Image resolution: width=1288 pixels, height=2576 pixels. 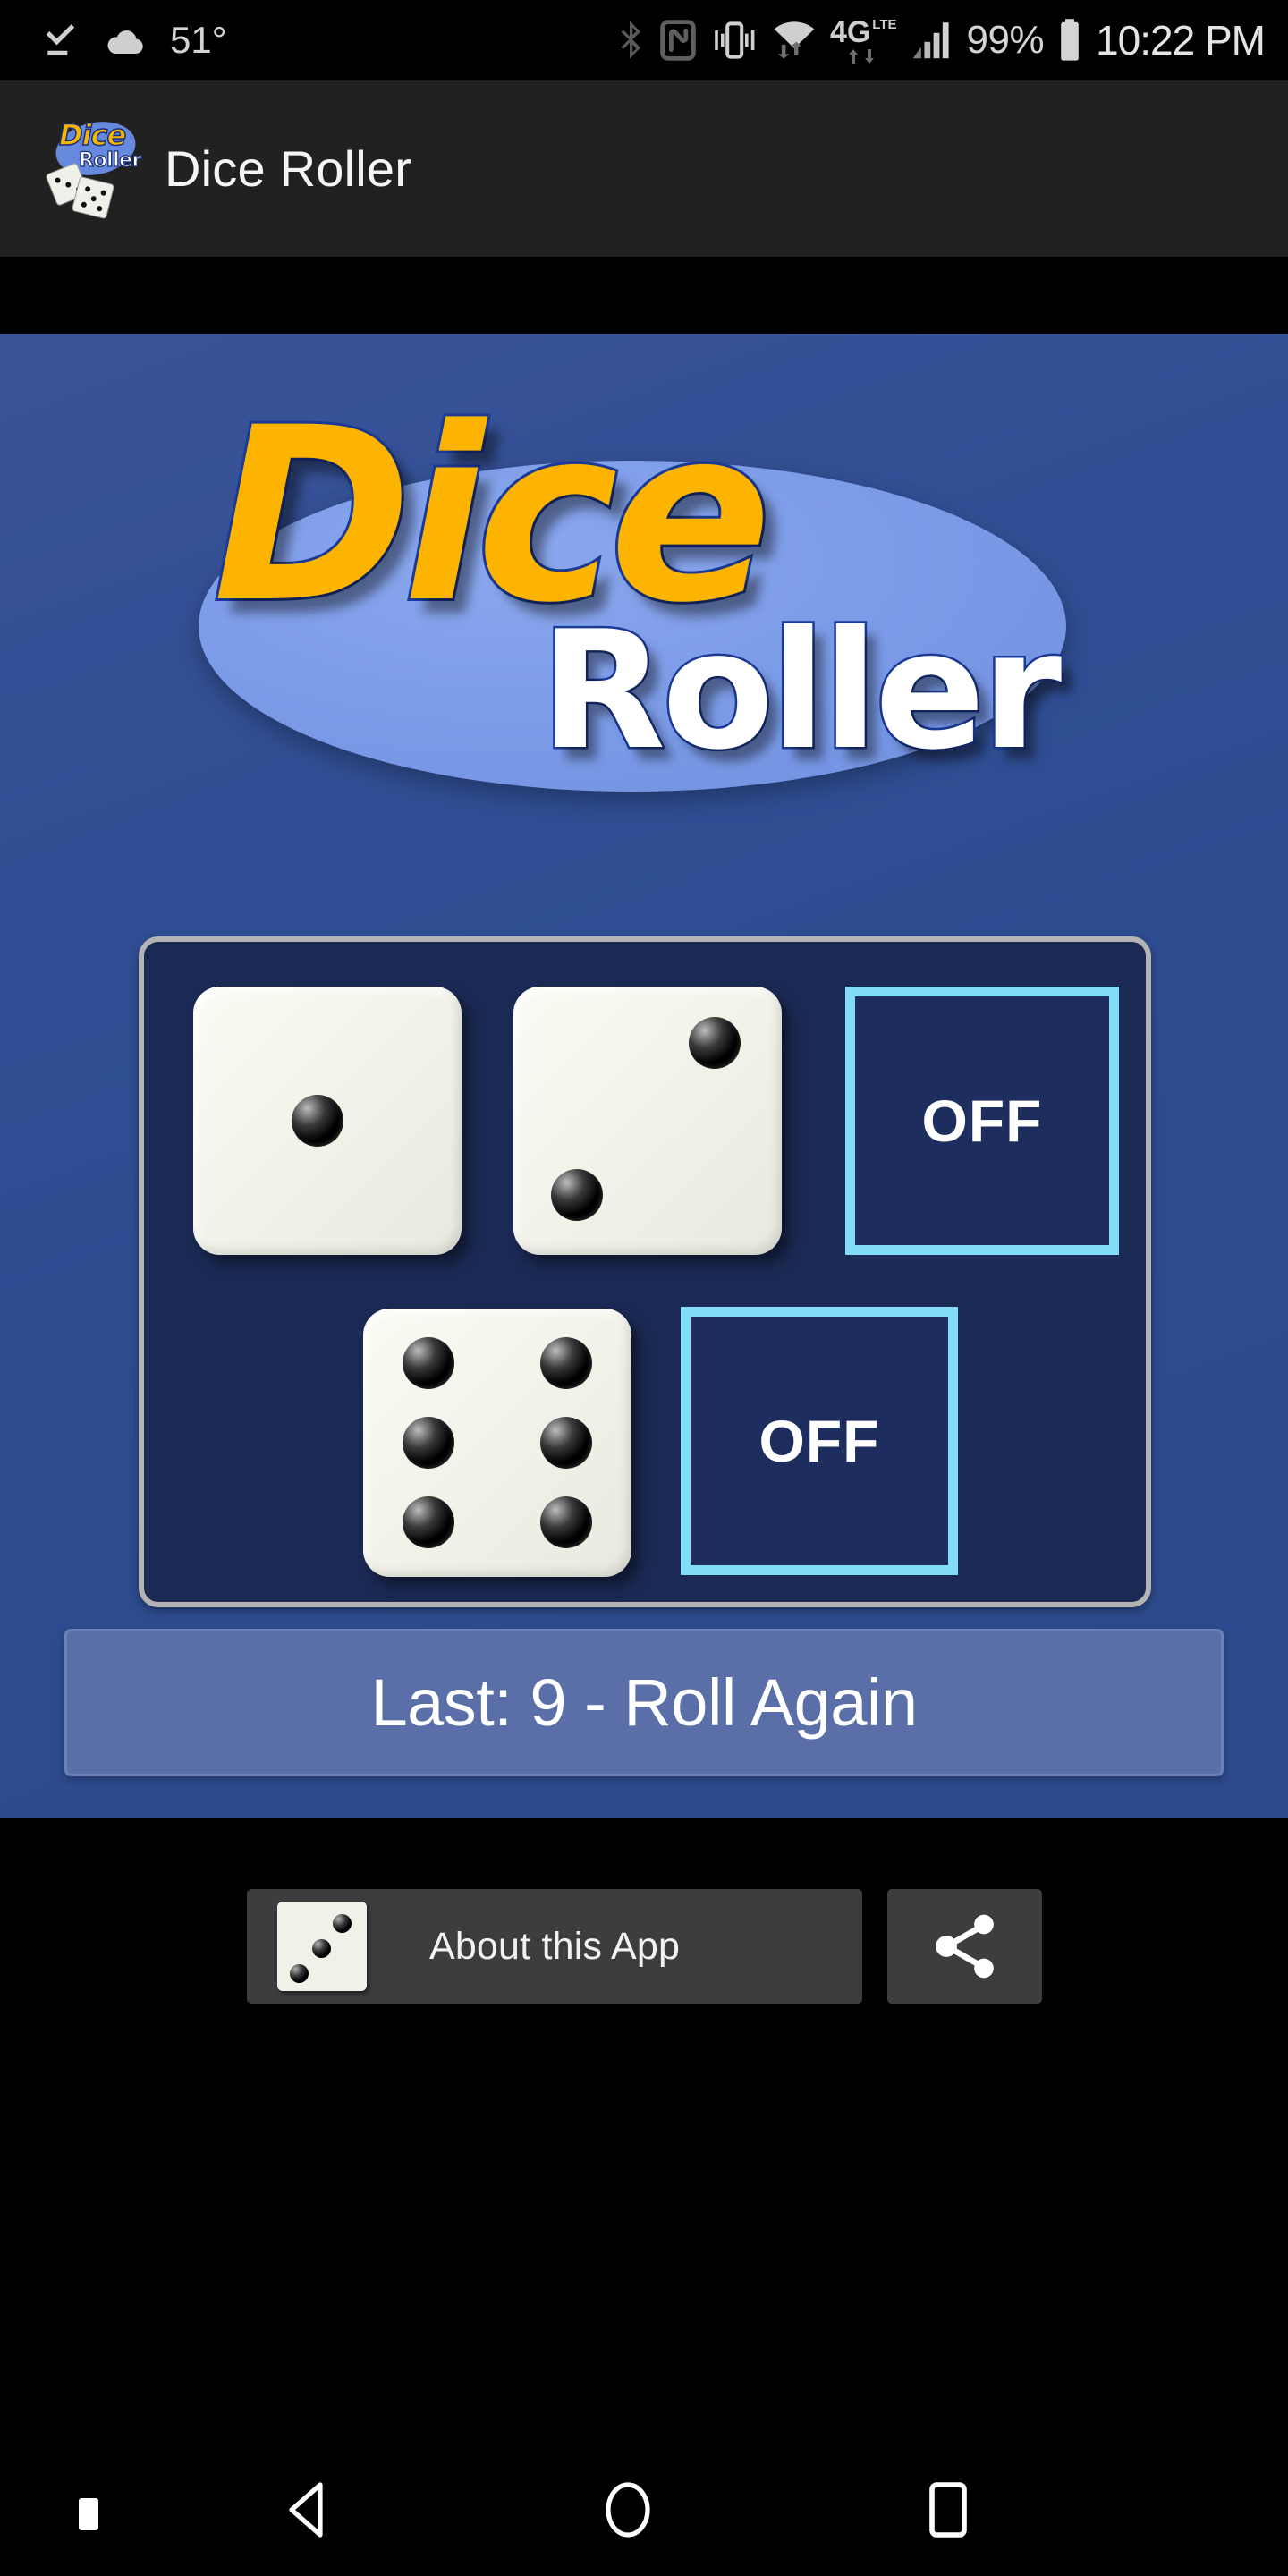 I want to click on logo-word-roller: Roller, so click(x=800, y=690).